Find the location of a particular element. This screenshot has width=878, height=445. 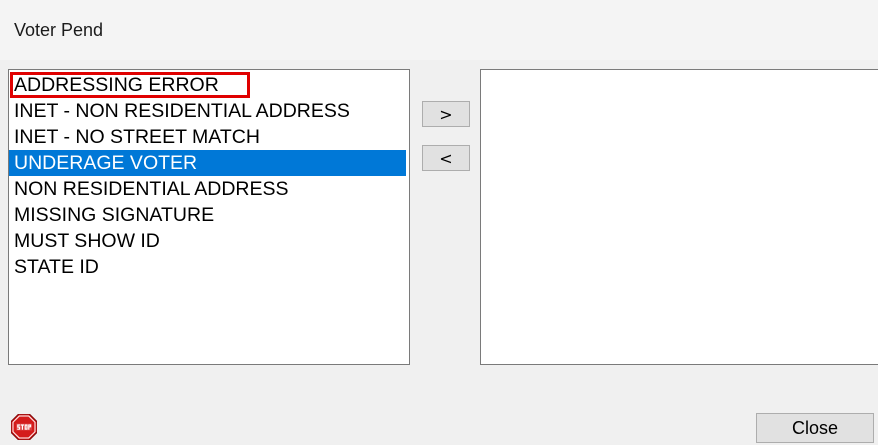

title-bar: Voter Pend is located at coordinates (439, 30).